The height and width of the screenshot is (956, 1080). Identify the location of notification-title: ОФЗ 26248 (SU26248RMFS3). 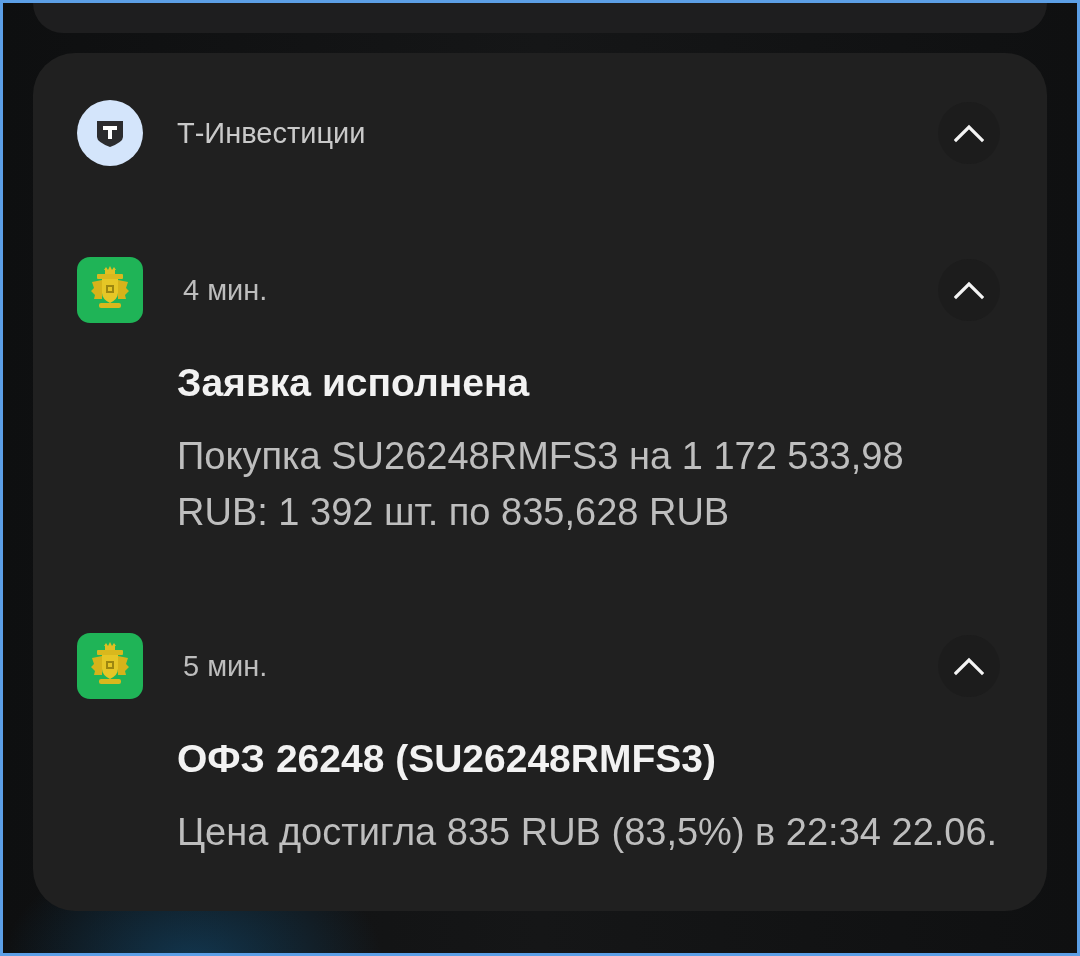
(447, 759).